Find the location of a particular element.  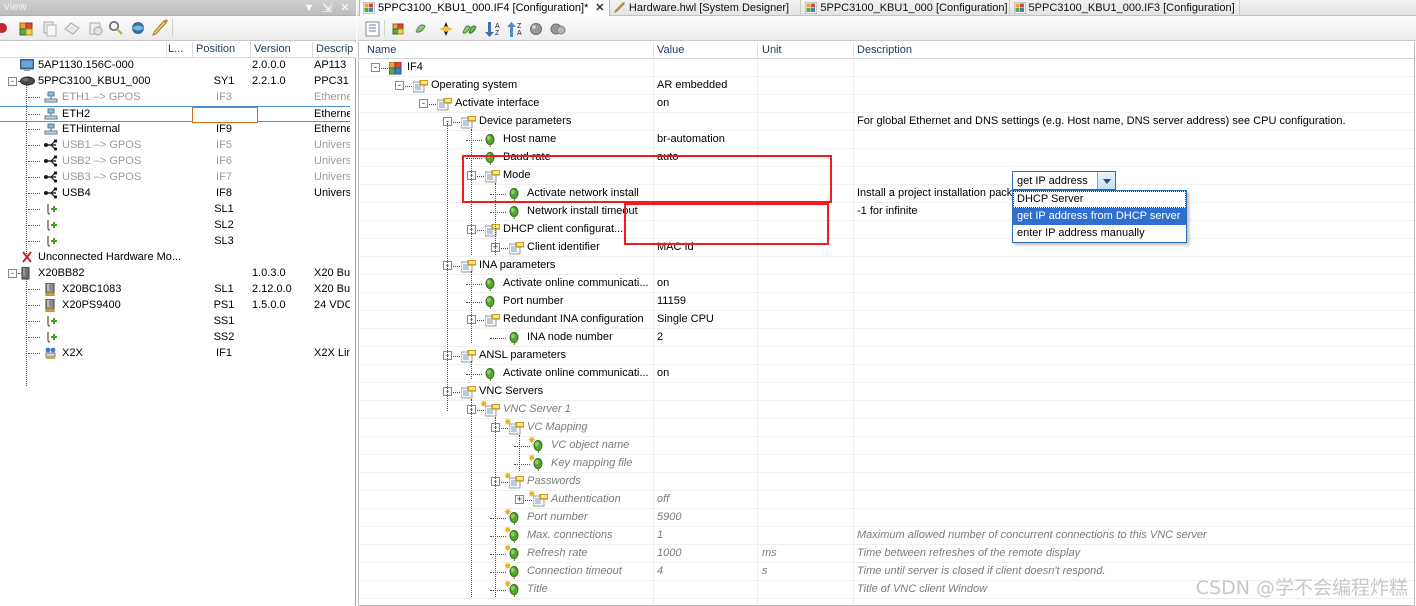

expand-all-icon is located at coordinates (372, 29).